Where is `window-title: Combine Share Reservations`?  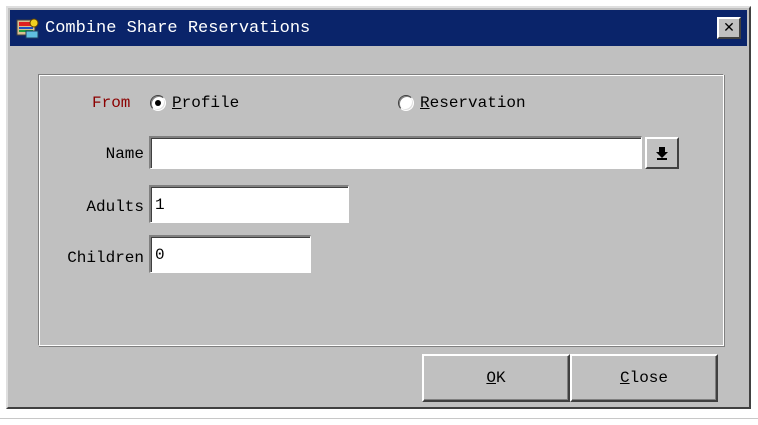 window-title: Combine Share Reservations is located at coordinates (178, 28).